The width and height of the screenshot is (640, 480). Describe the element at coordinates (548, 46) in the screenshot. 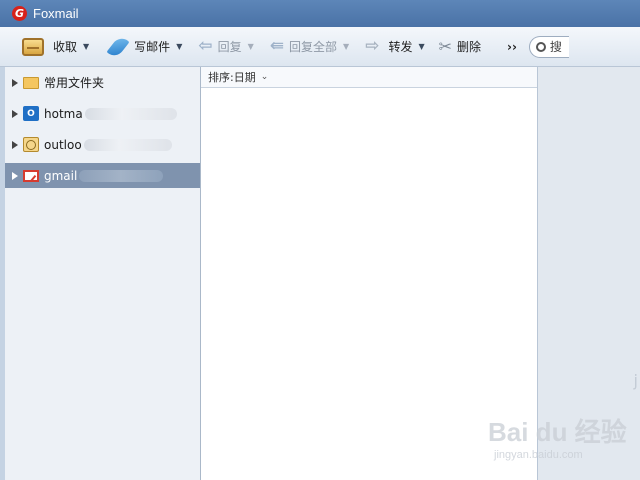

I see `search-input: 搜` at that location.